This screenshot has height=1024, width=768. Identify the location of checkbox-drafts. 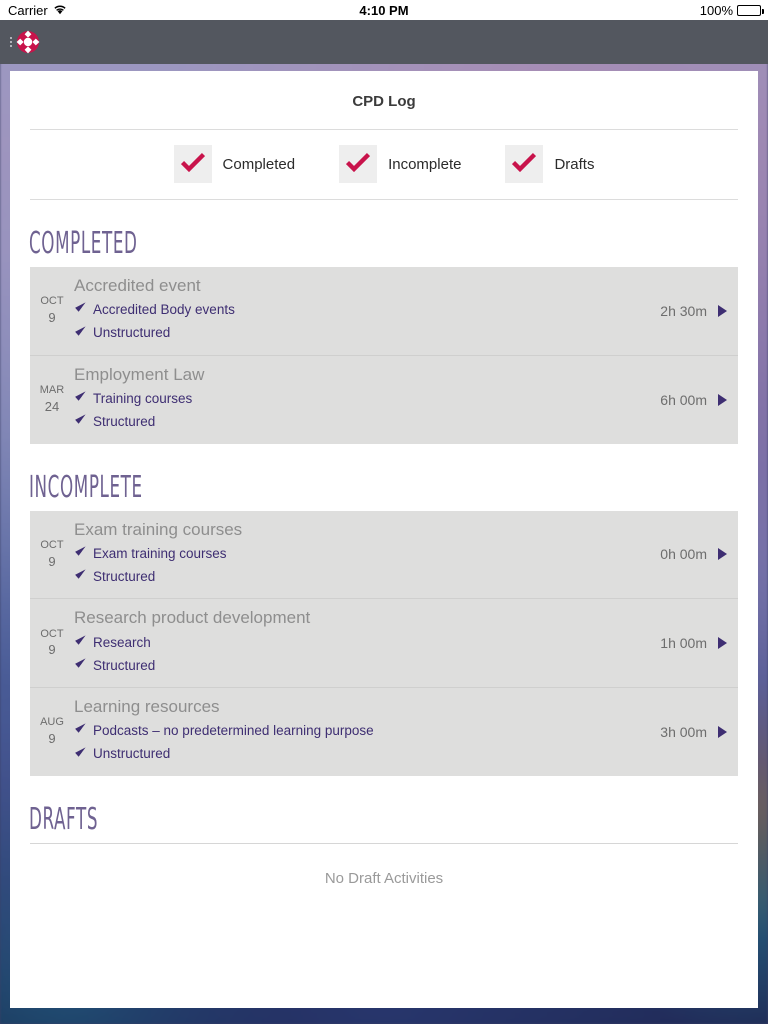
(524, 164).